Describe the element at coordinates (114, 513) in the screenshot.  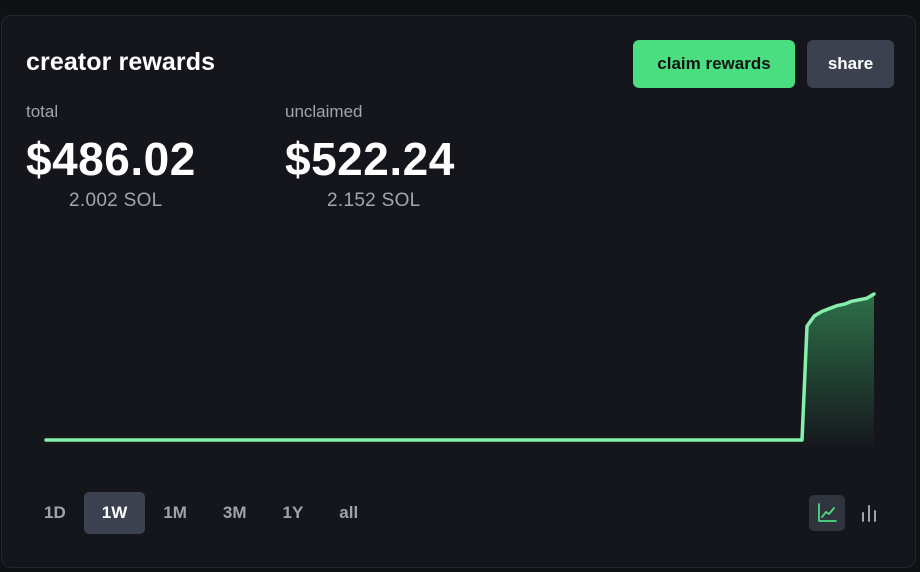
I see `range-1w: 1W` at that location.